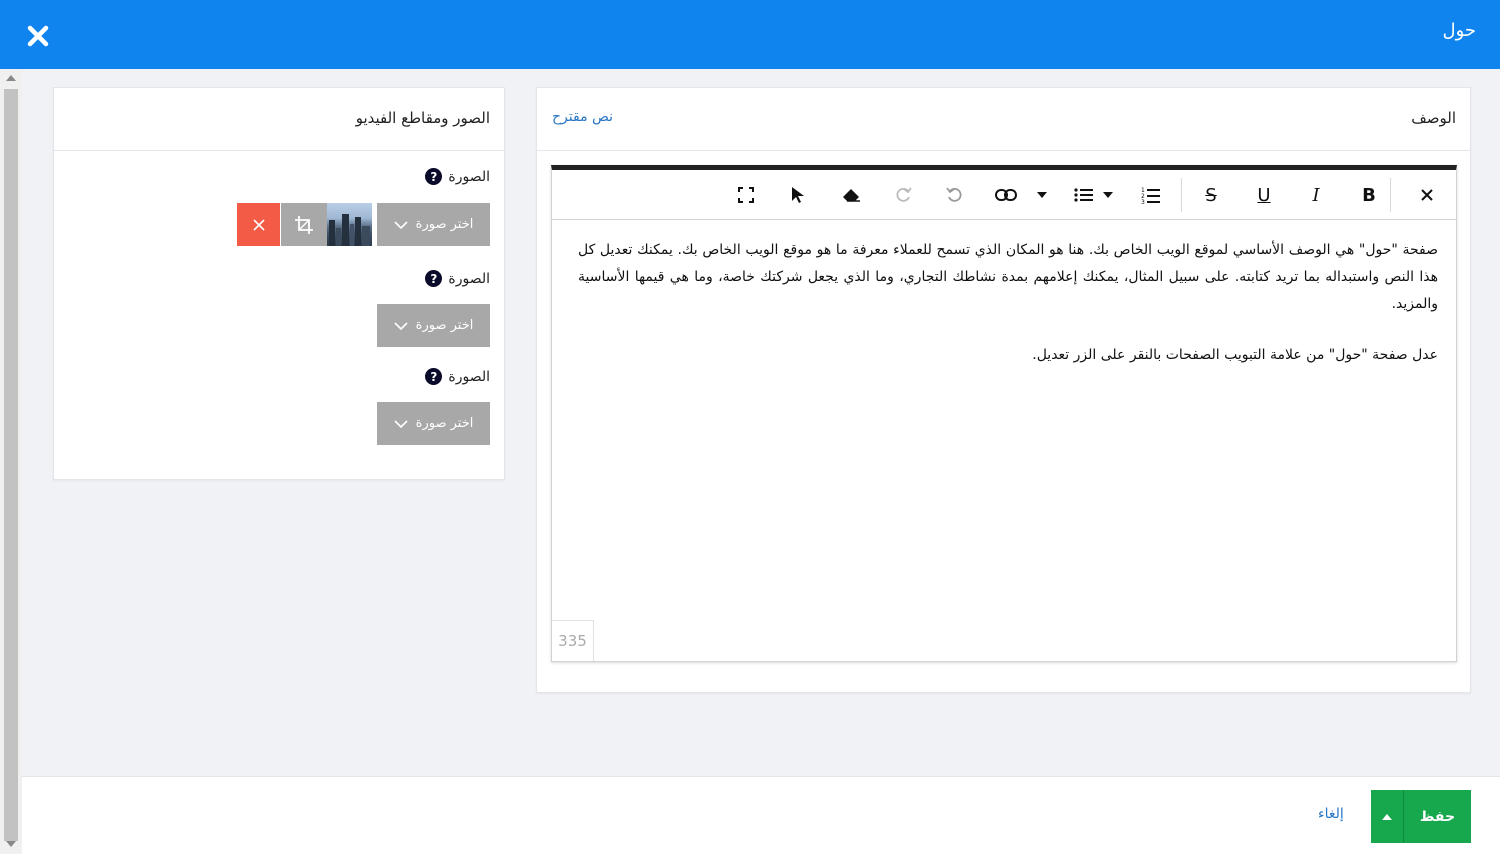 Image resolution: width=1500 pixels, height=854 pixels. What do you see at coordinates (798, 195) in the screenshot?
I see `pointer-icon` at bounding box center [798, 195].